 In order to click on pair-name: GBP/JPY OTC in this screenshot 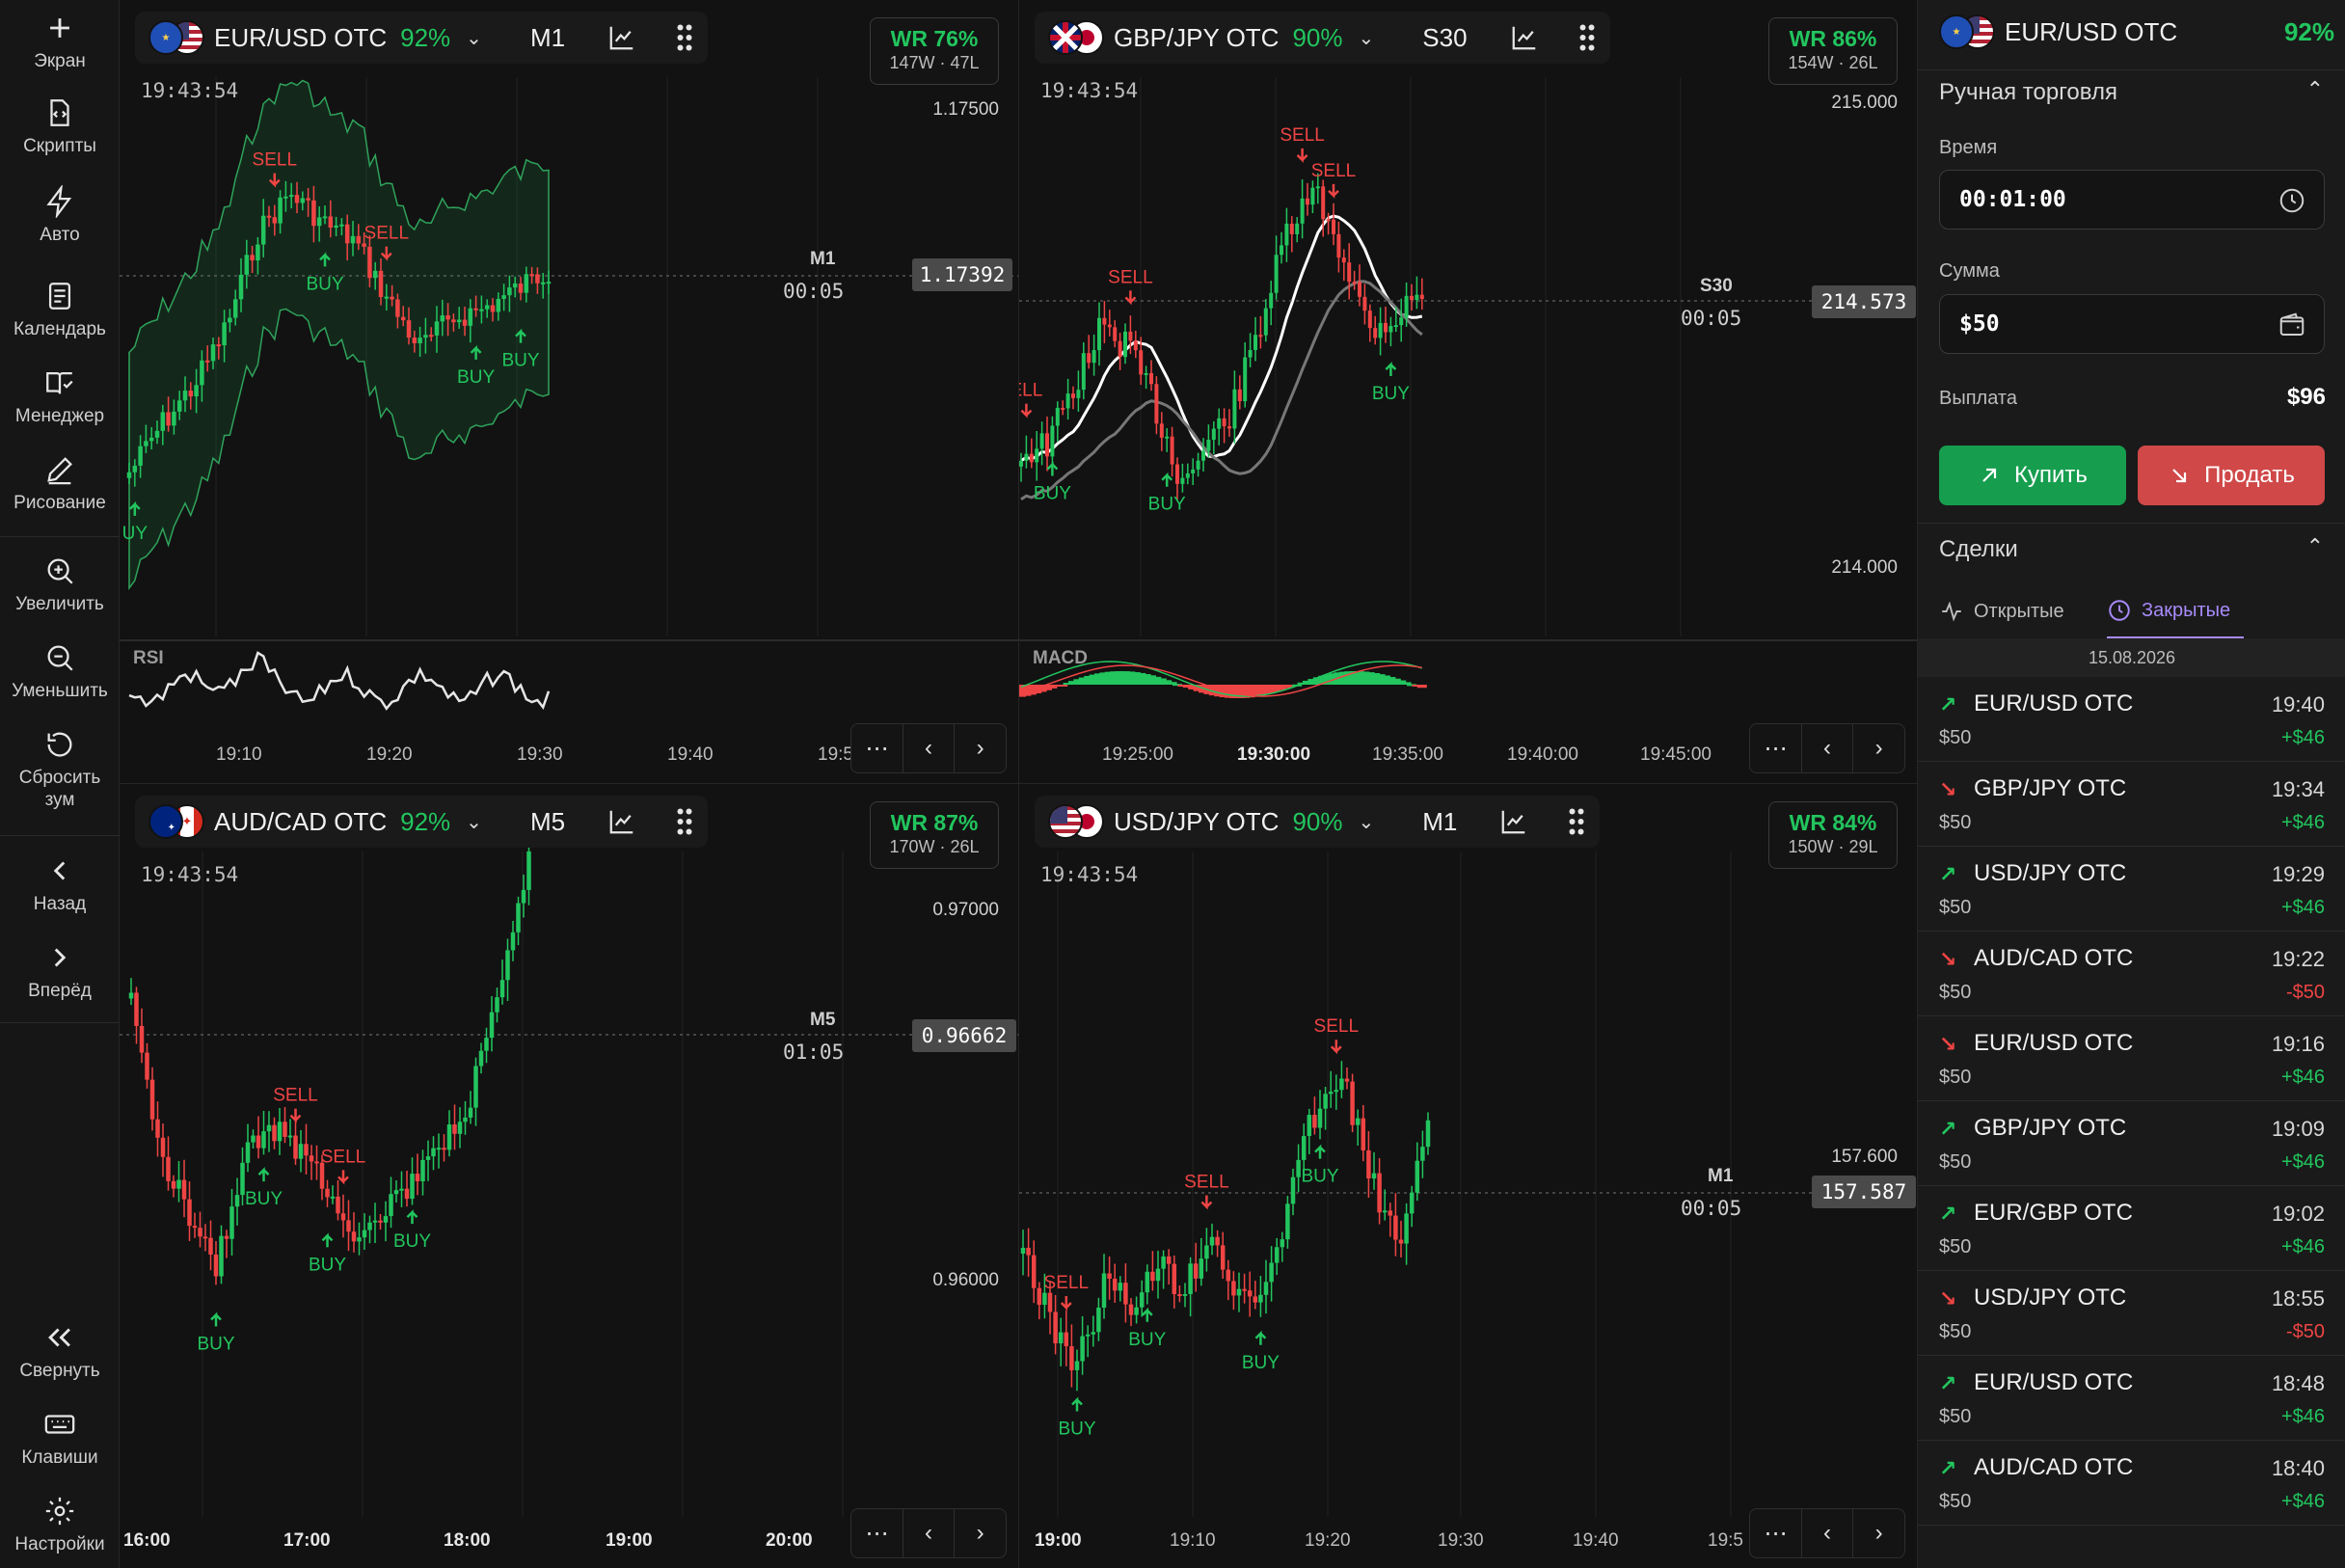, I will do `click(1196, 38)`.